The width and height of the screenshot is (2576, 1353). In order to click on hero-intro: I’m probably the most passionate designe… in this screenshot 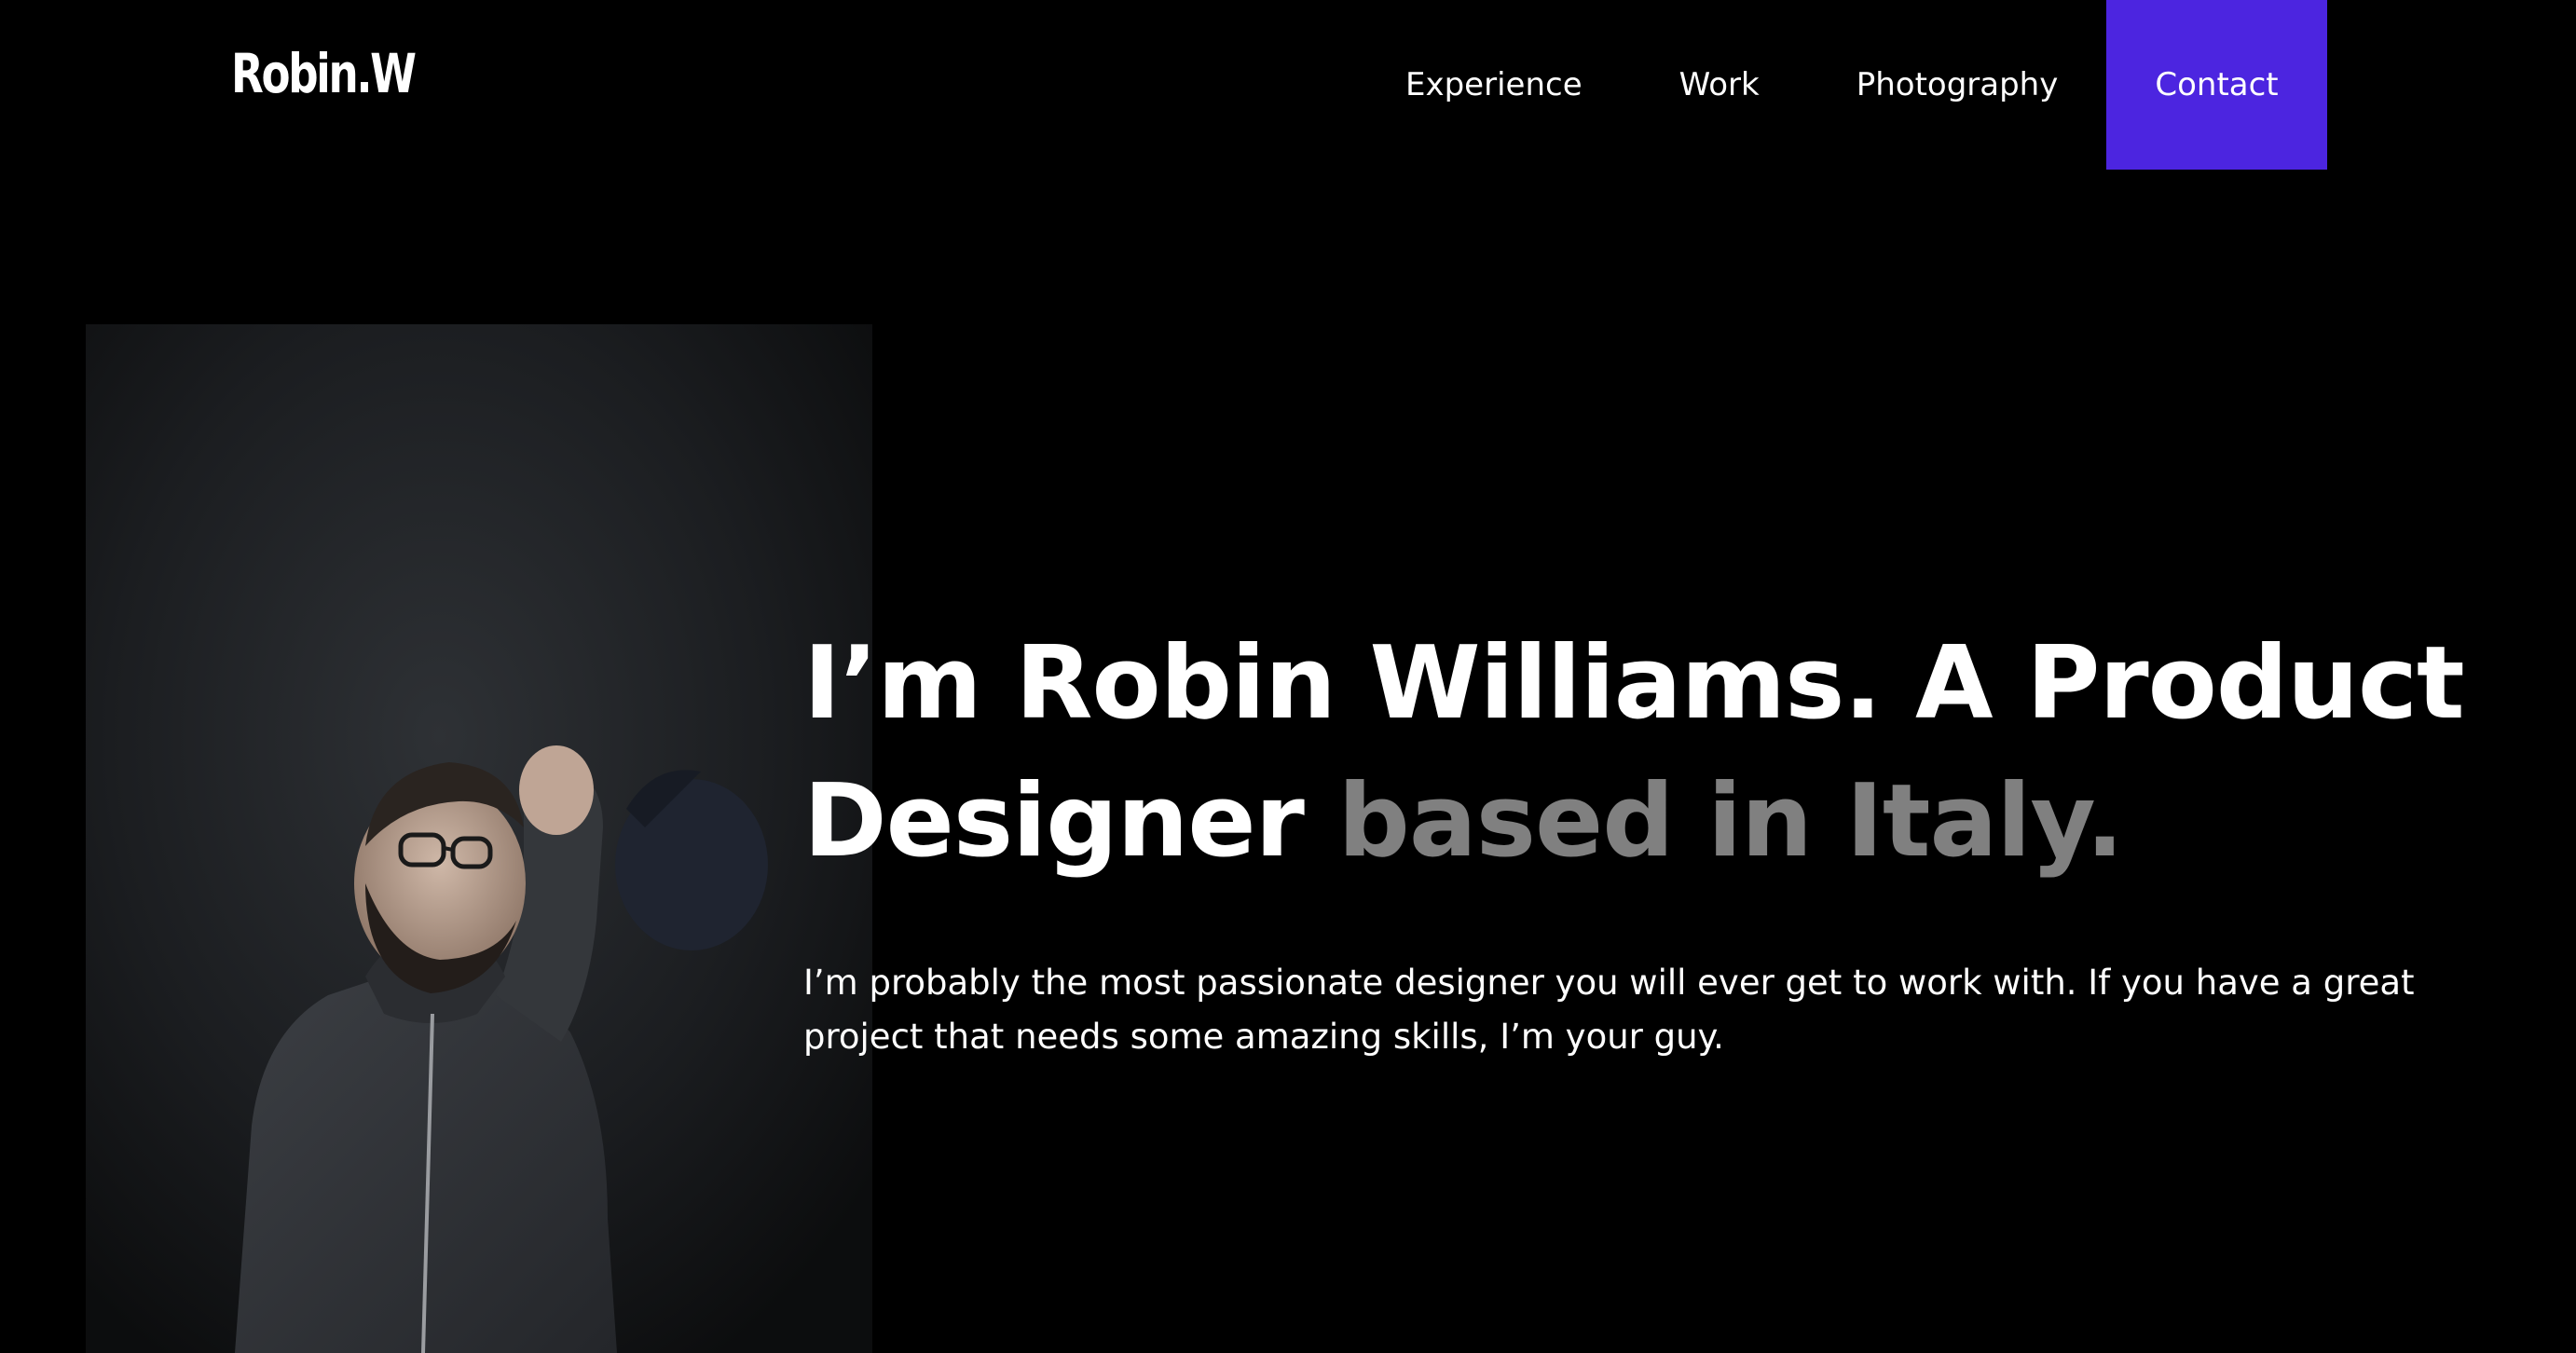, I will do `click(1609, 1010)`.